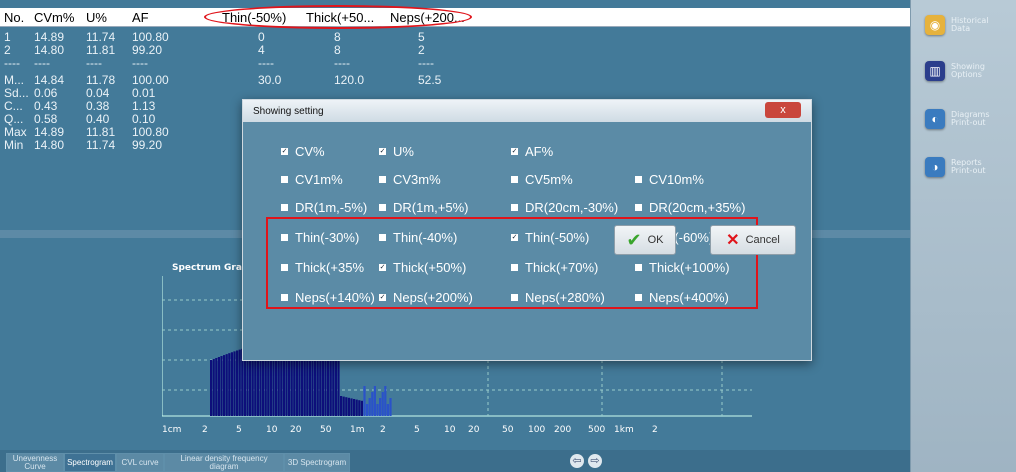 The height and width of the screenshot is (472, 1016). I want to click on option-checkbox: CV10m%, so click(669, 179).